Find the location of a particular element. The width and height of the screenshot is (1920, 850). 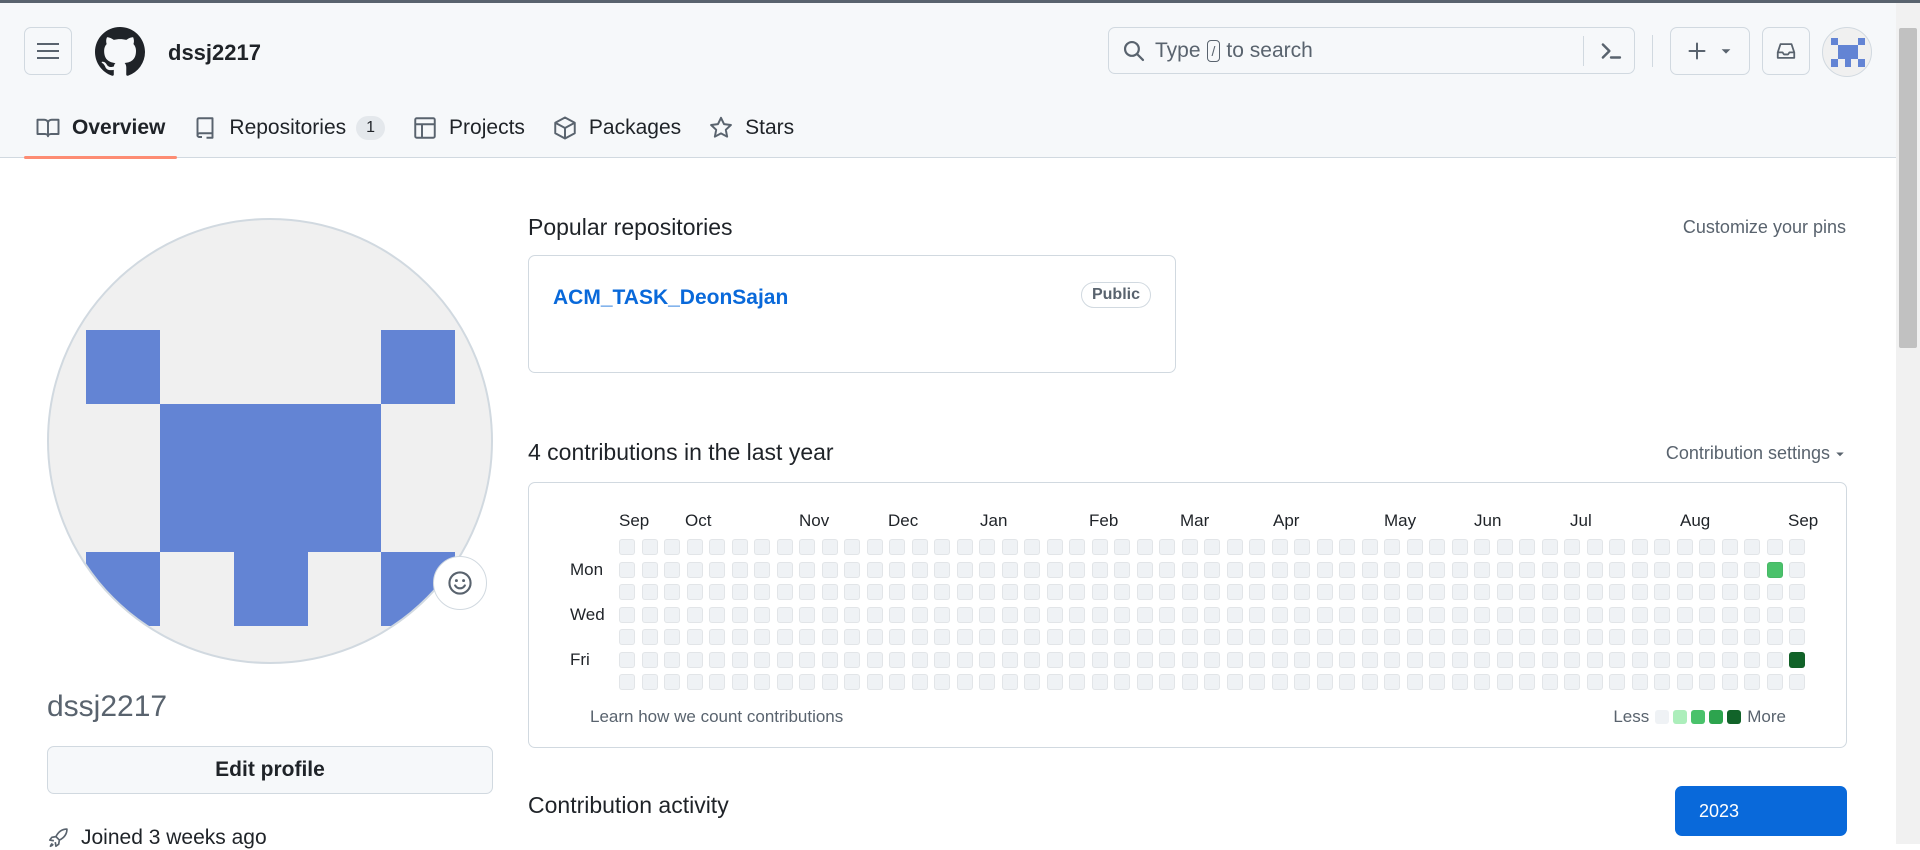

header-username: dssj2217 is located at coordinates (214, 53).